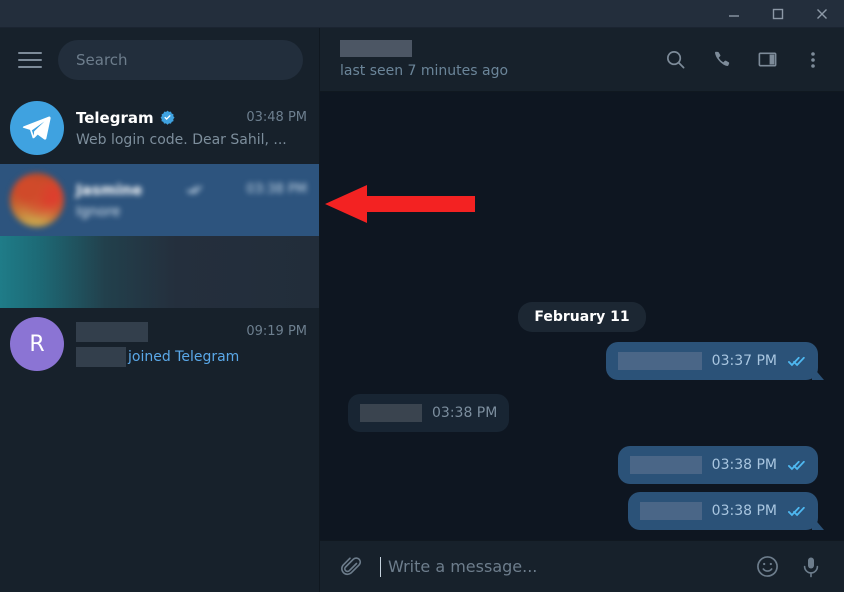  I want to click on chat-item-time: 03:38 PM, so click(276, 189).